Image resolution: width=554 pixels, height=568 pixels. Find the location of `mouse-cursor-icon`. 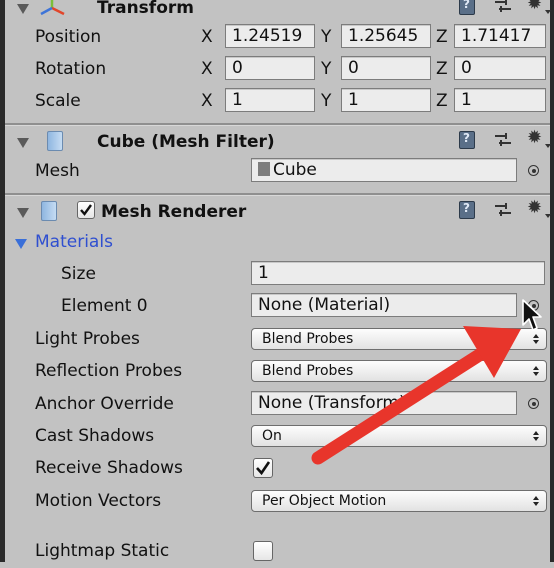

mouse-cursor-icon is located at coordinates (532, 315).